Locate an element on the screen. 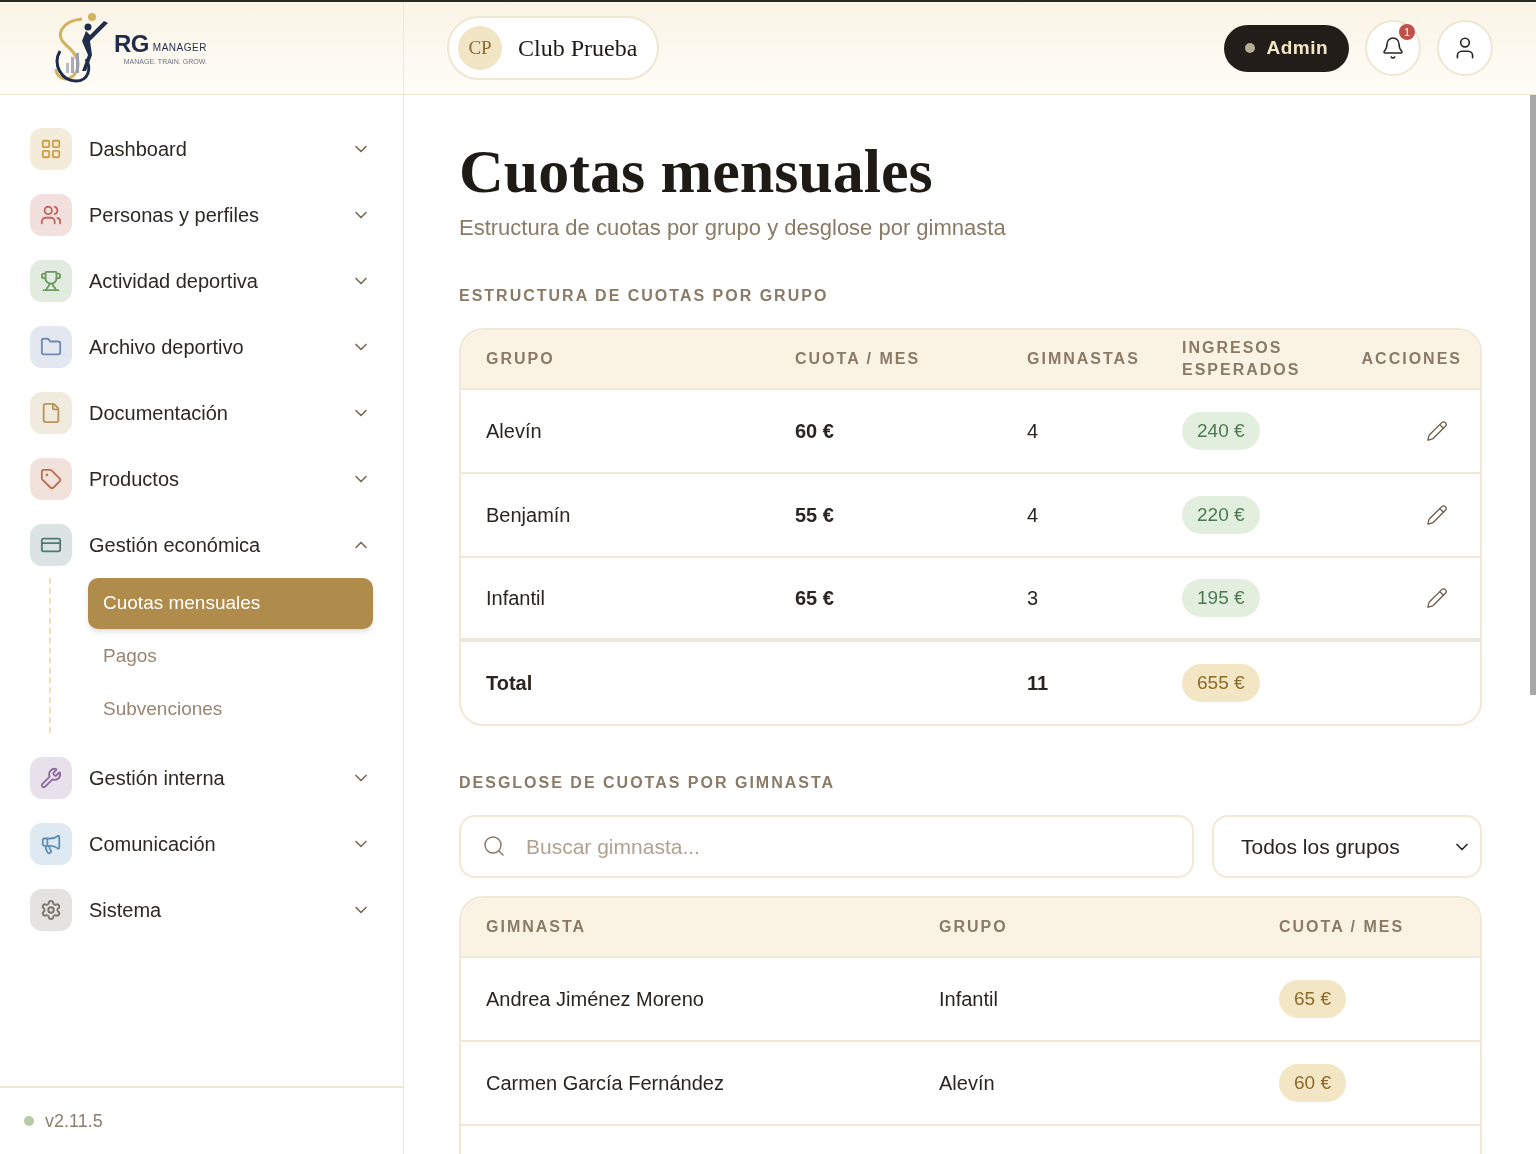 This screenshot has height=1154, width=1536. sidebar-item: Gestión económica is located at coordinates (201, 545).